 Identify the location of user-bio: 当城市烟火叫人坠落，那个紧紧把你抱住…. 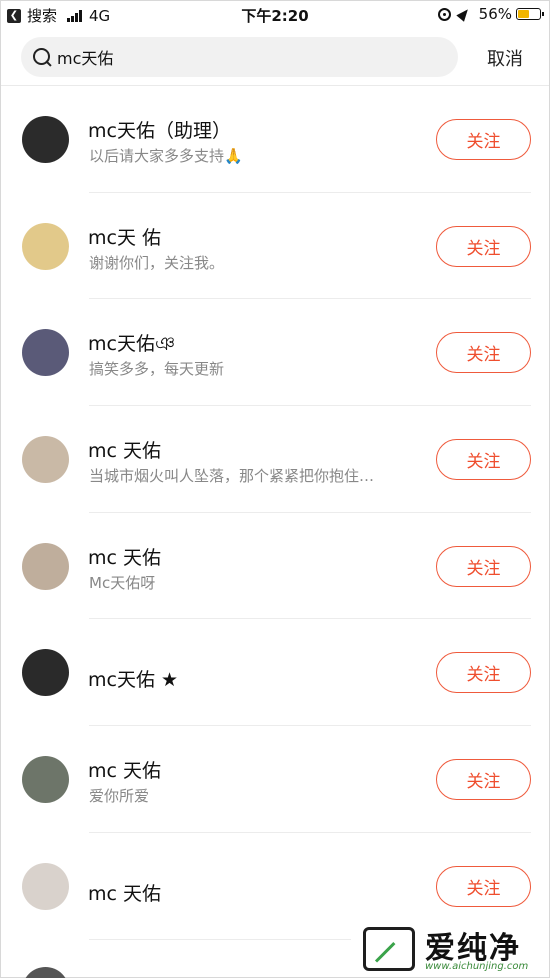
(232, 476).